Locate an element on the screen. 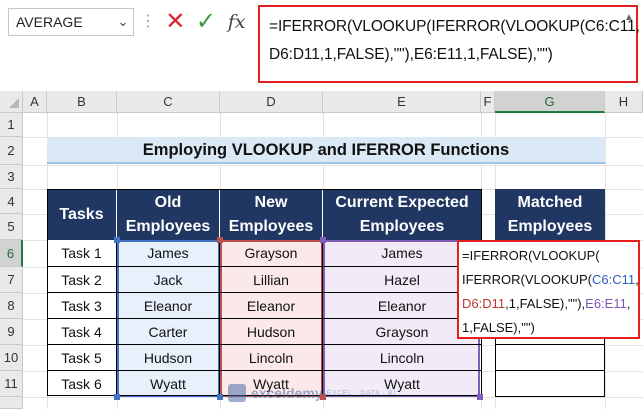 This screenshot has width=643, height=409. column-header-a: A is located at coordinates (35, 102).